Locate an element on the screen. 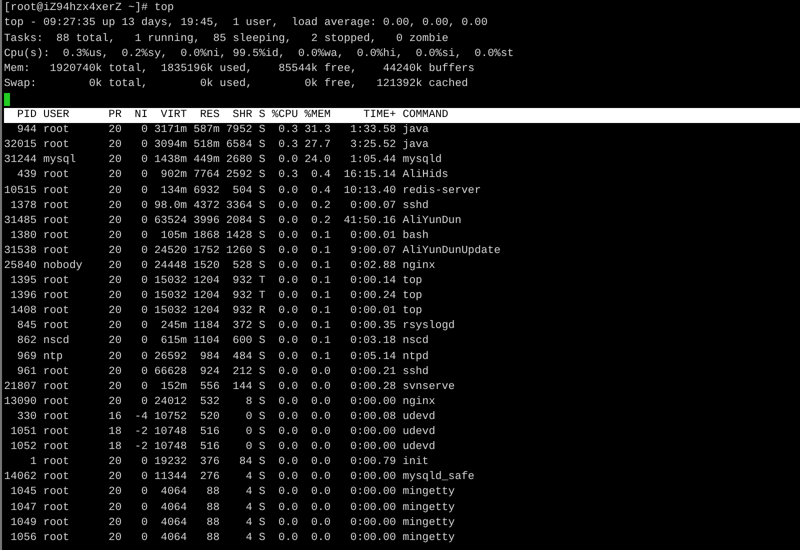 The image size is (800, 550). table-cell-text: 1104 is located at coordinates (206, 342).